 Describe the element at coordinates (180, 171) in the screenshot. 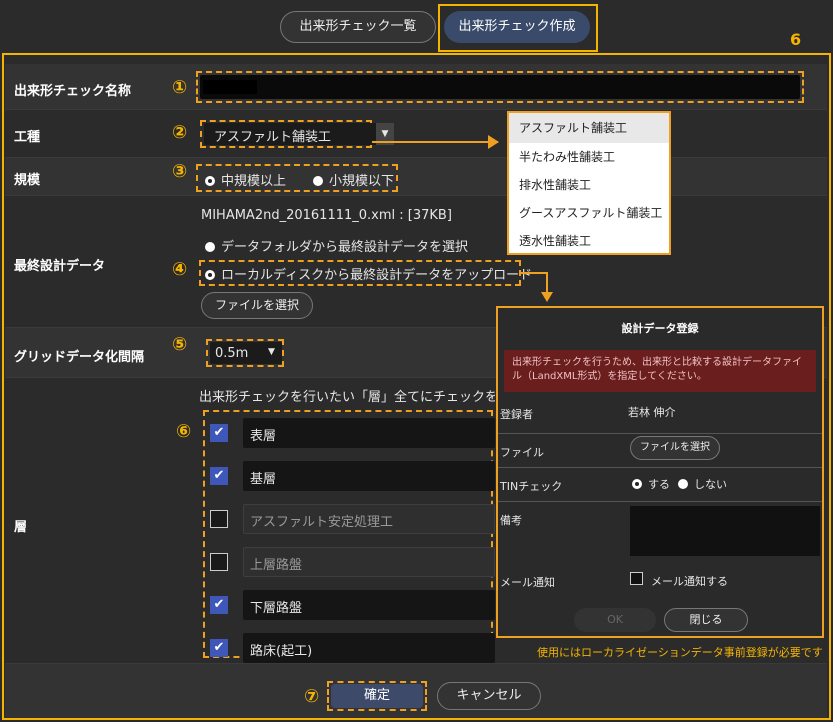

I see `marker-3: ③` at that location.